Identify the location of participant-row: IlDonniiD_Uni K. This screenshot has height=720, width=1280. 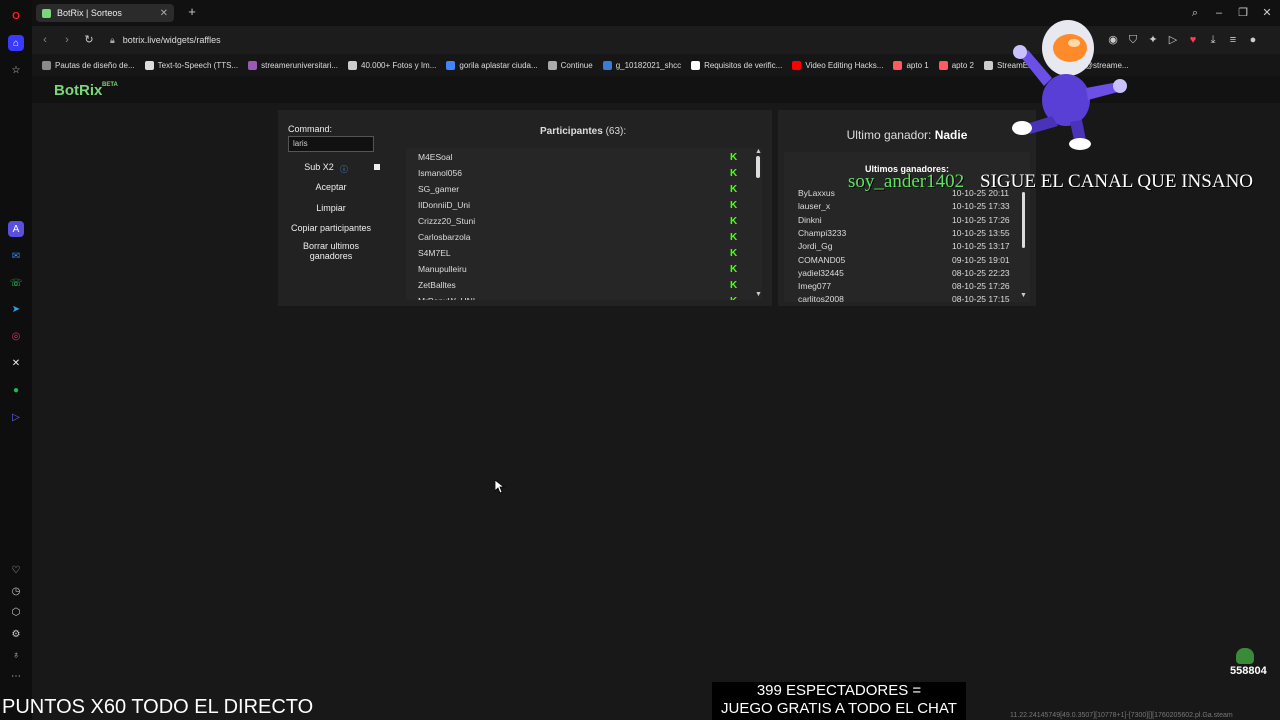
(576, 206).